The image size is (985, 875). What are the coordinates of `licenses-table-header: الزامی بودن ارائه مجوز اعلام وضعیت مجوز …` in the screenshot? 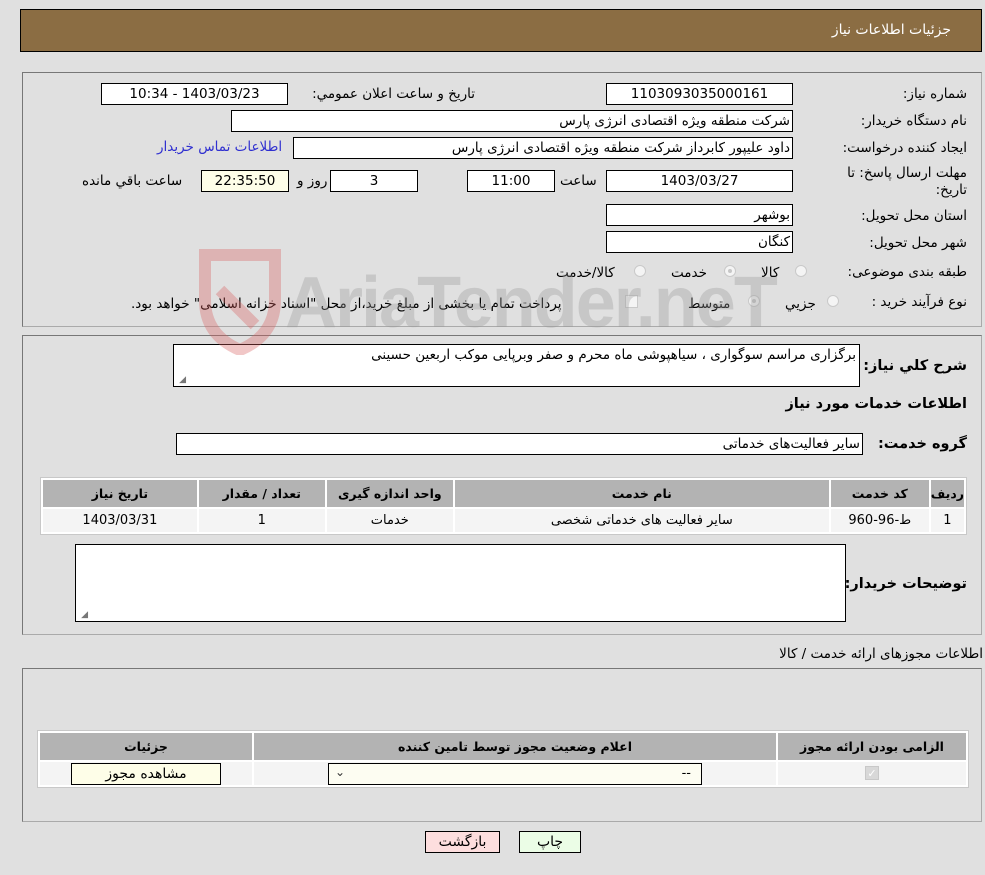 It's located at (503, 746).